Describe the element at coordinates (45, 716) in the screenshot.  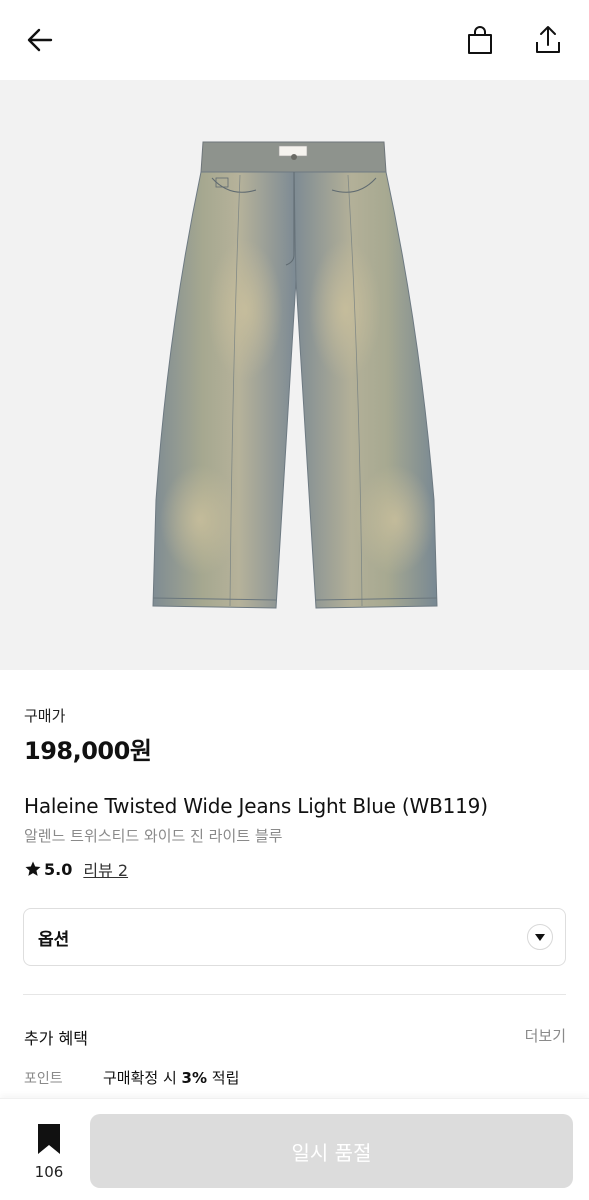
I see `price-label: 구매가` at that location.